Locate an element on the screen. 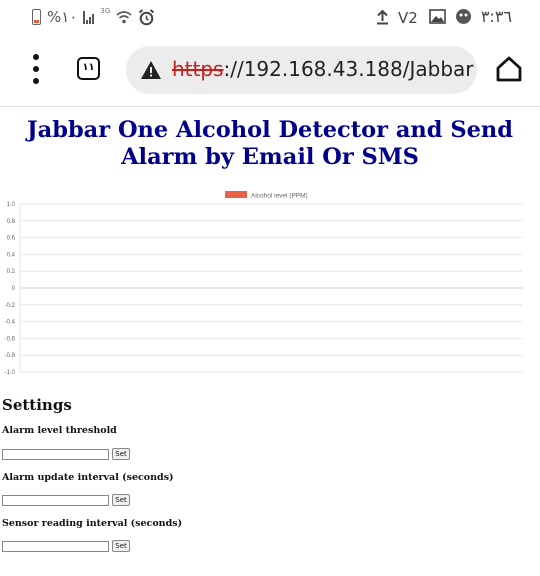 This screenshot has width=540, height=576. alarm-threshold-label: Alarm level threshold is located at coordinates (59, 430).